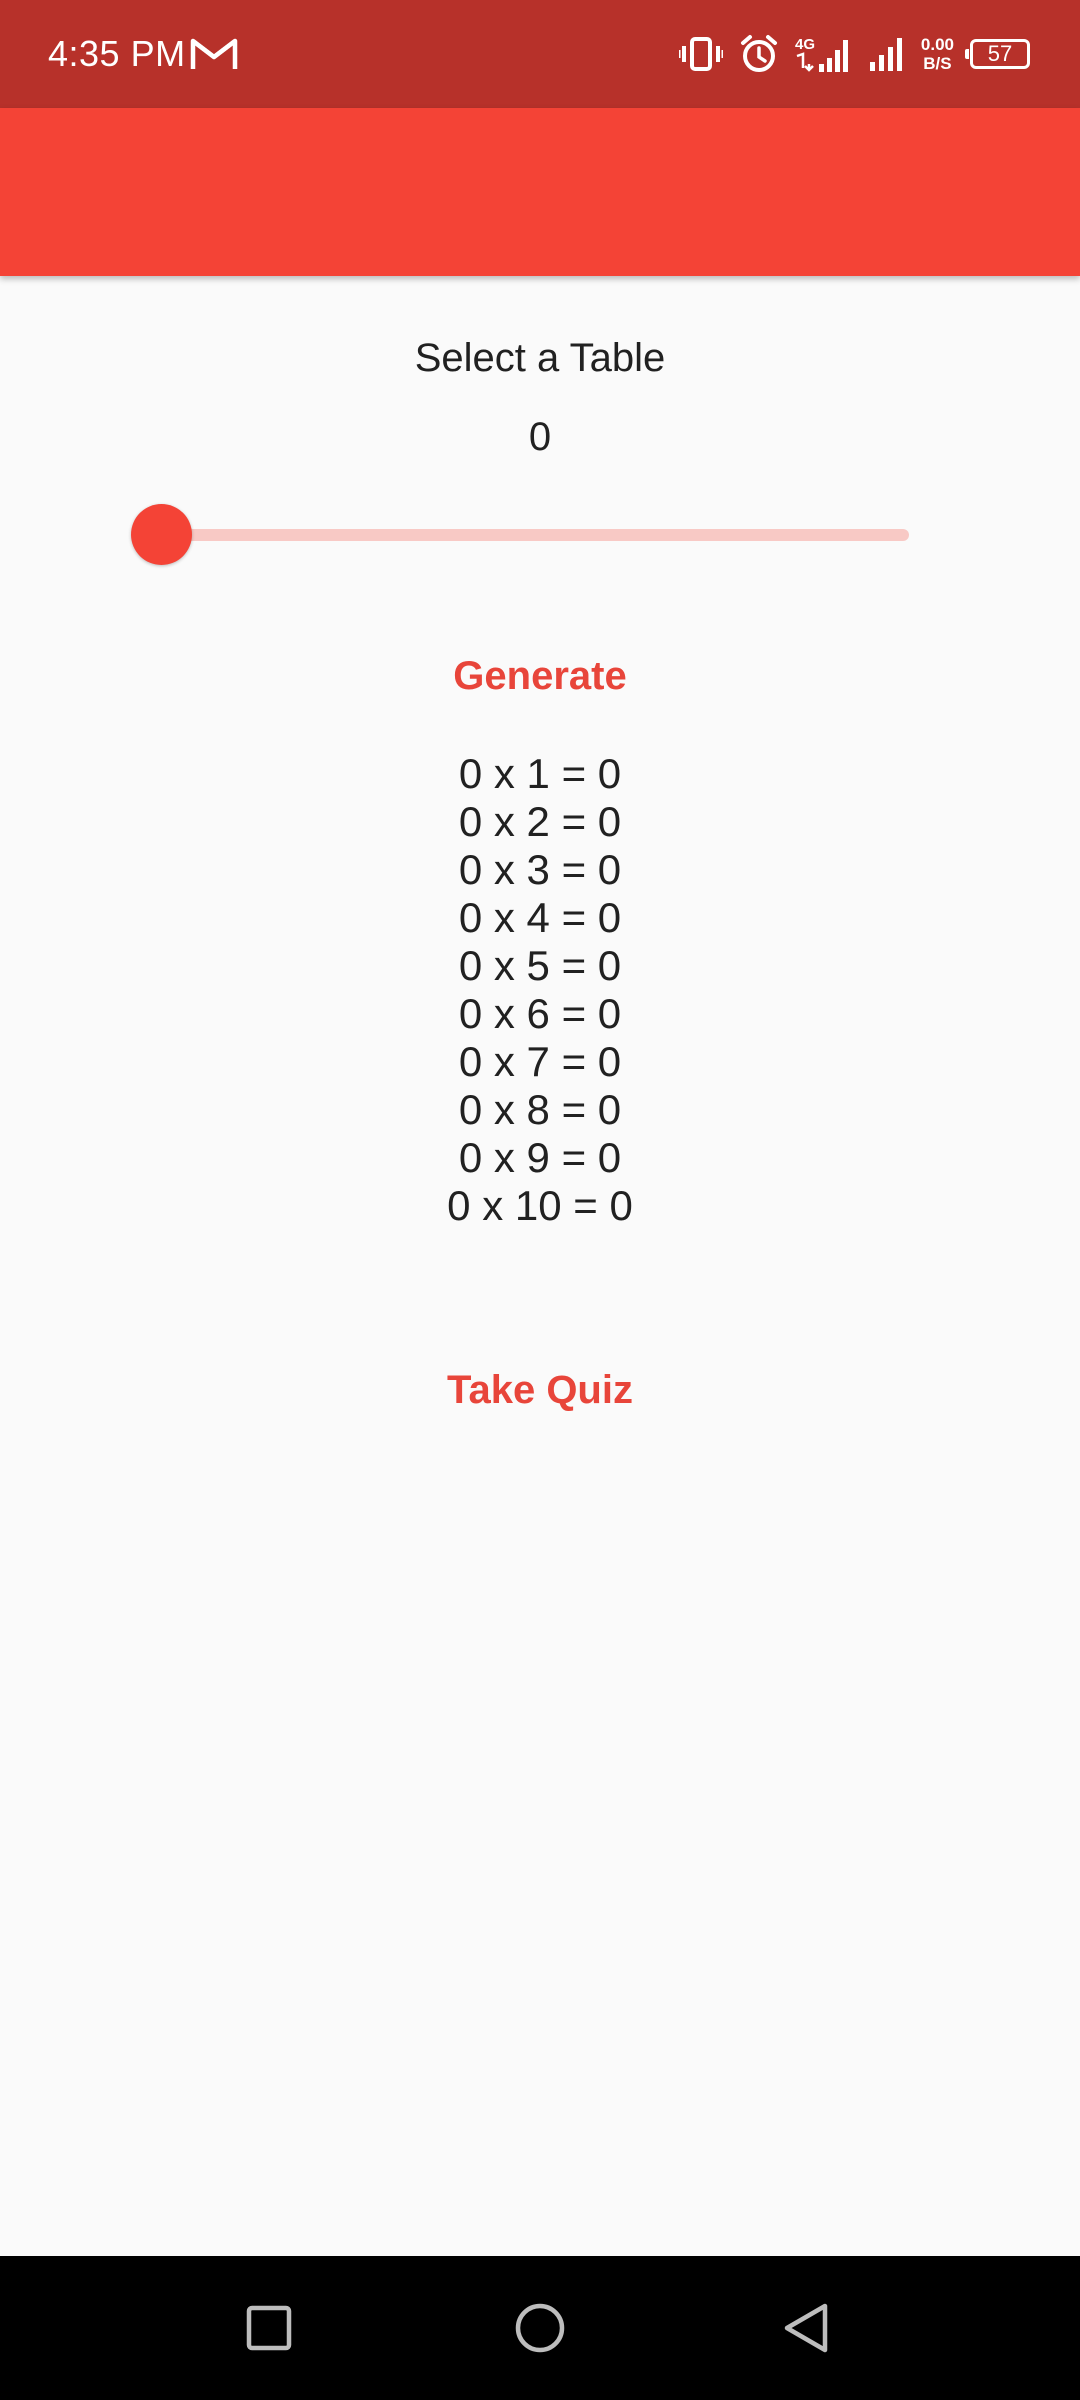 This screenshot has height=2400, width=1080. Describe the element at coordinates (117, 53) in the screenshot. I see `status-time: 4:35 PM` at that location.